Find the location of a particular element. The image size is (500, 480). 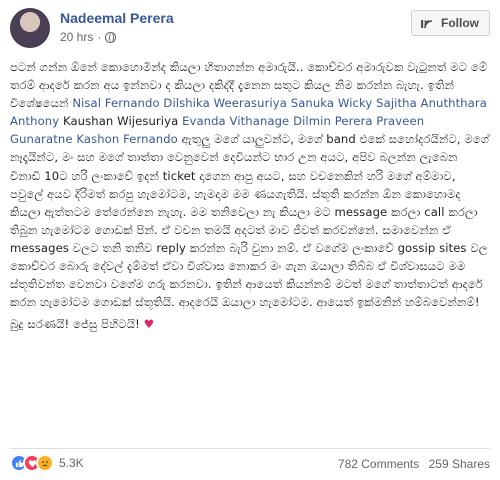

comments-count-link: 782 Comments is located at coordinates (378, 464).